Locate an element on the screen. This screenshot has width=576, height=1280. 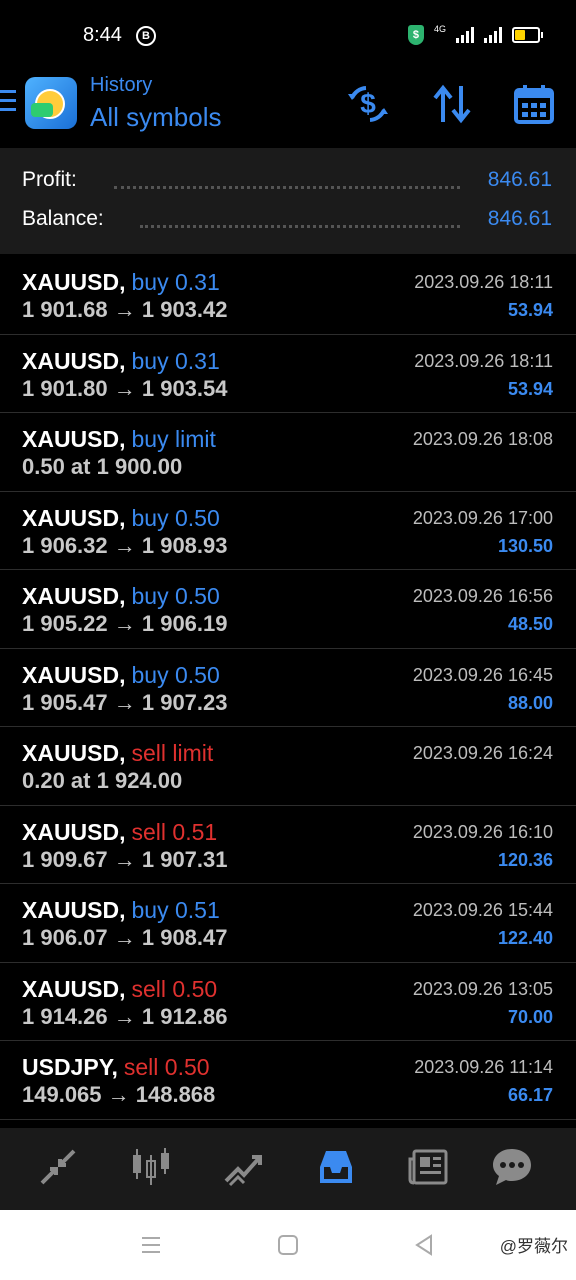
shield-icon: $ is located at coordinates (415, 35).